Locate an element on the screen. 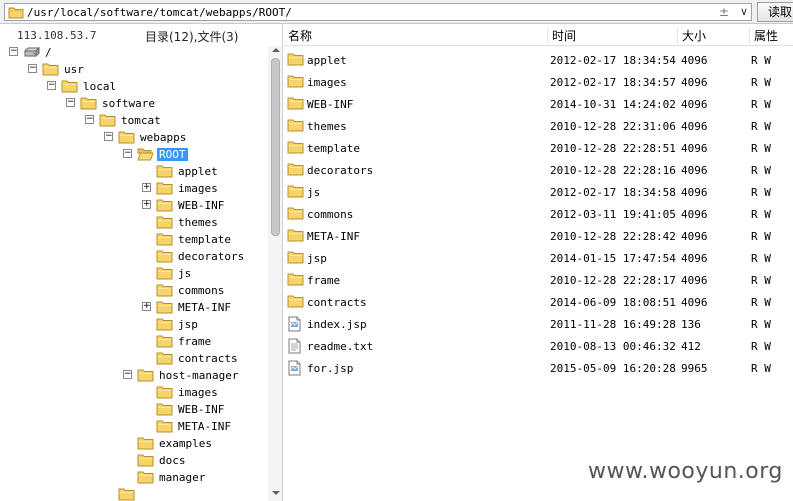  tree-node-label: manager is located at coordinates (182, 477).